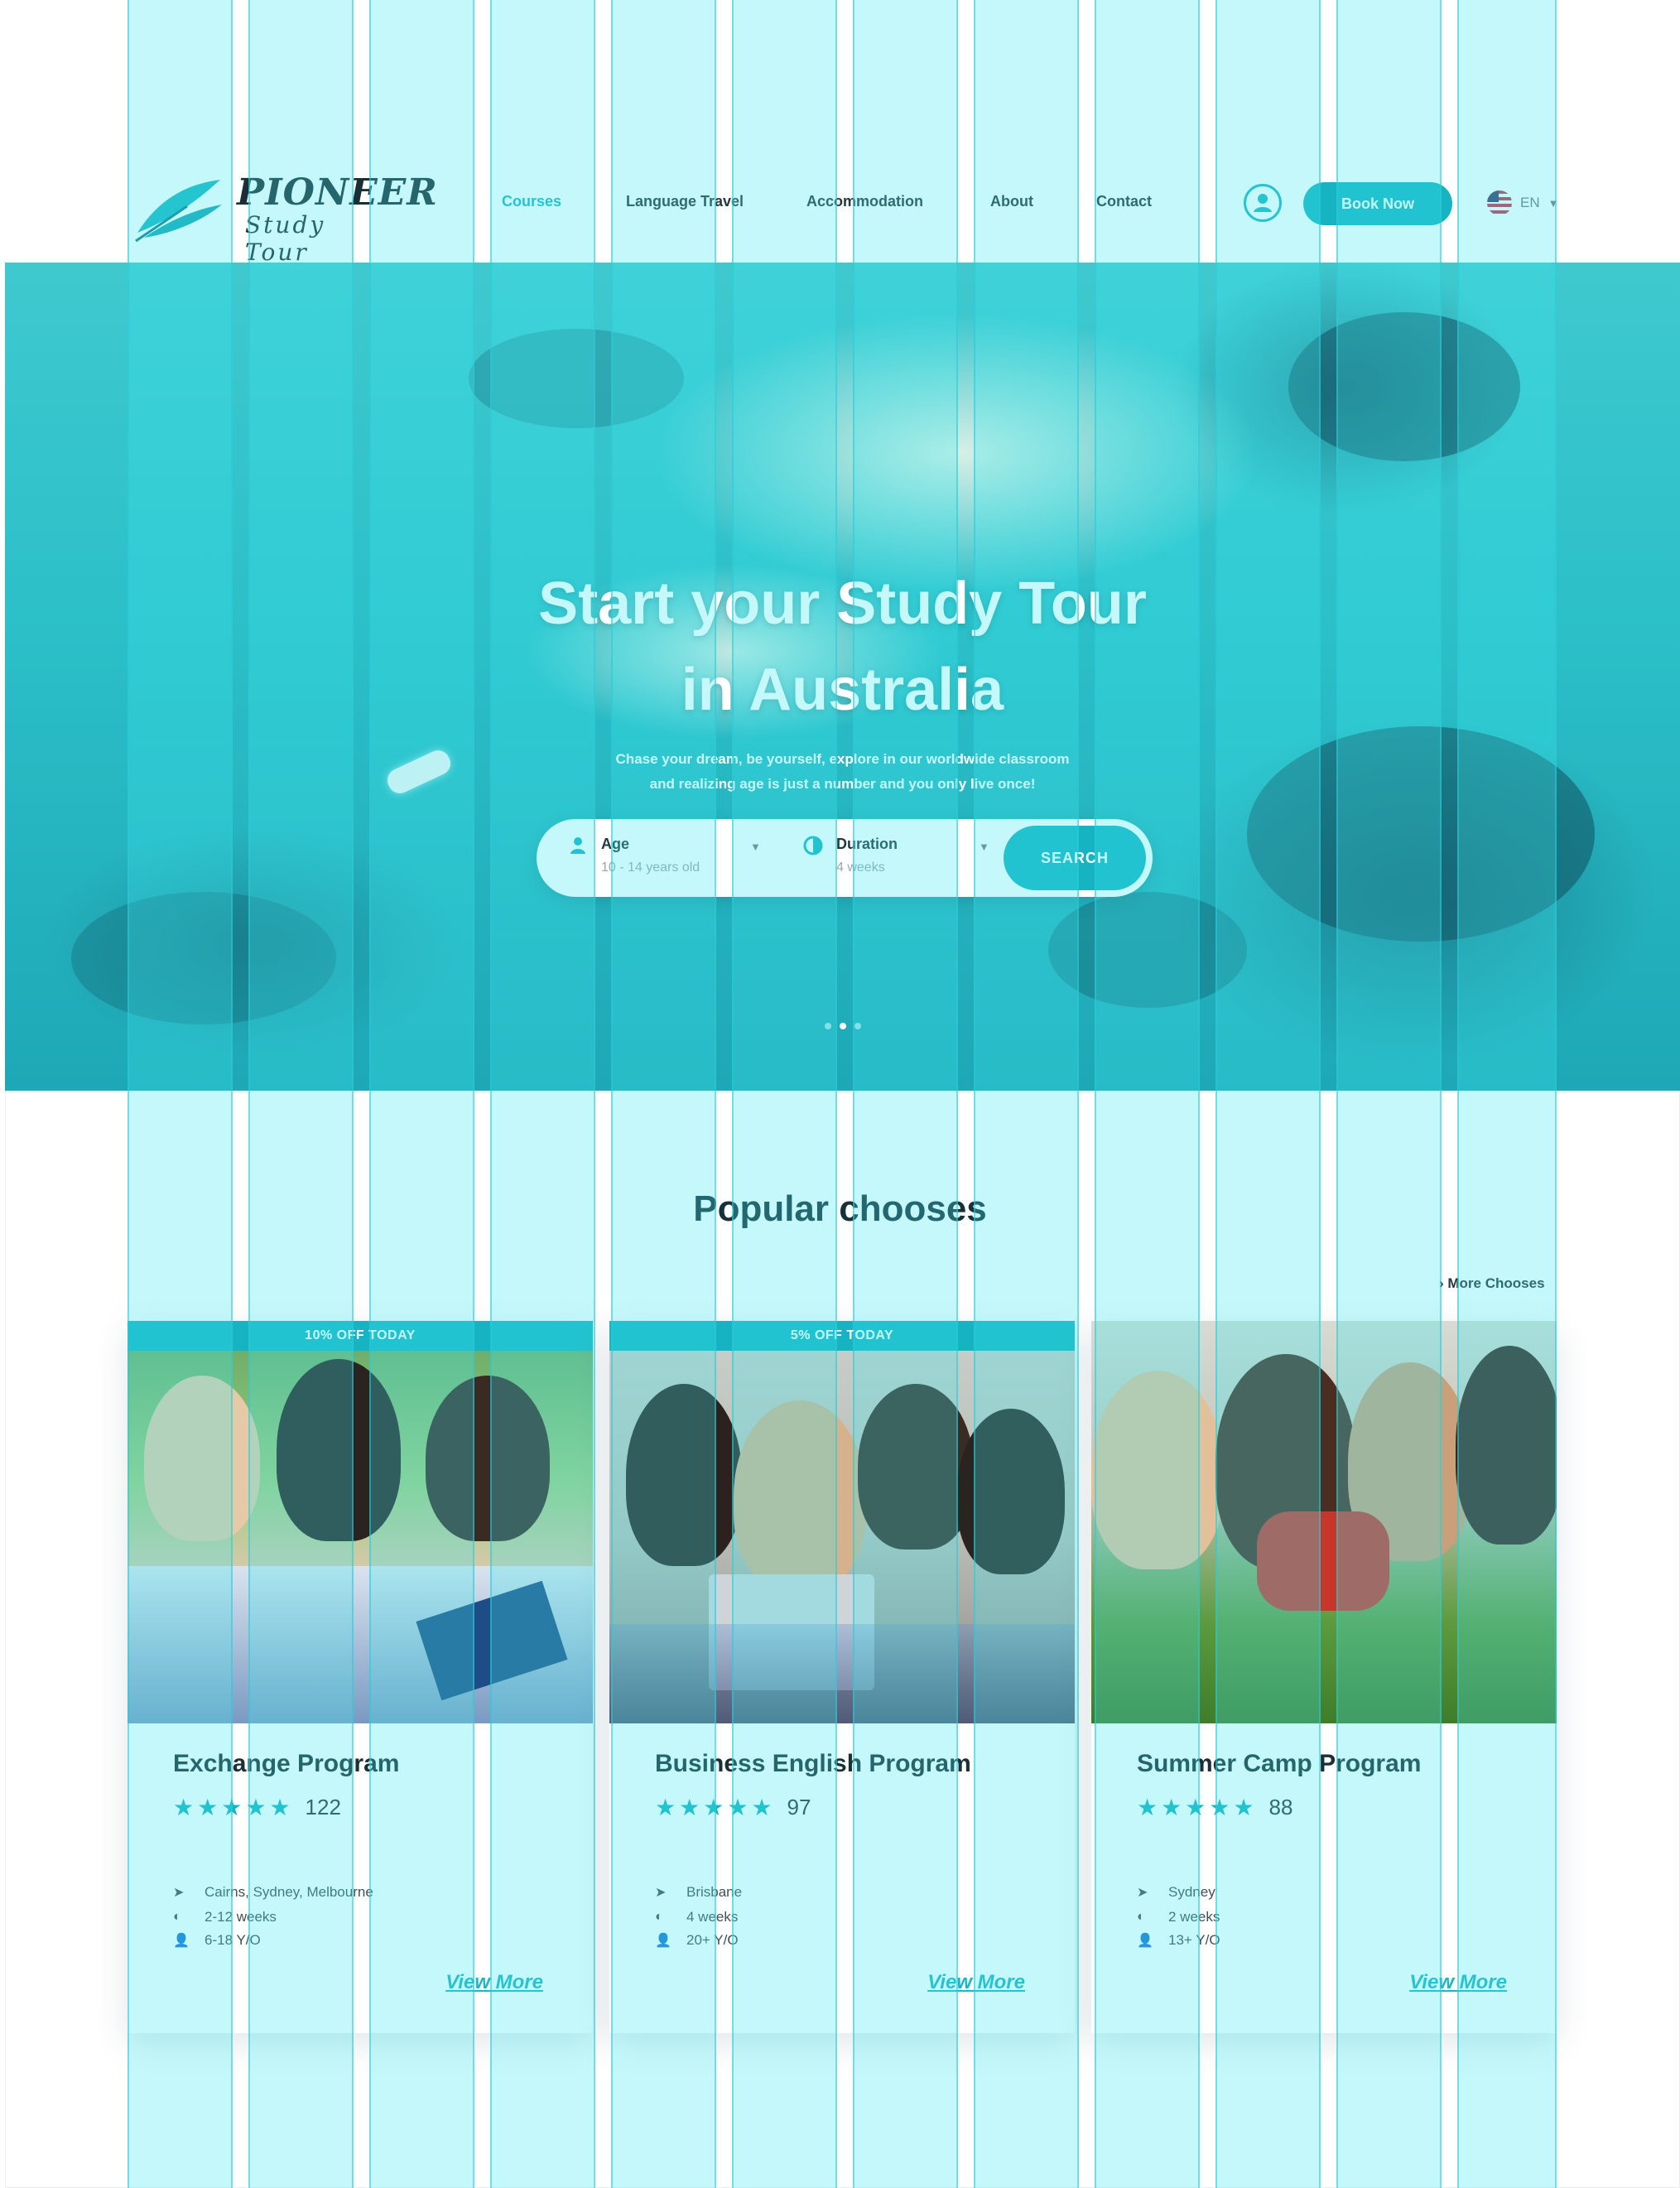 Image resolution: width=1680 pixels, height=2188 pixels. I want to click on logo: PIONEER Study Tour, so click(283, 217).